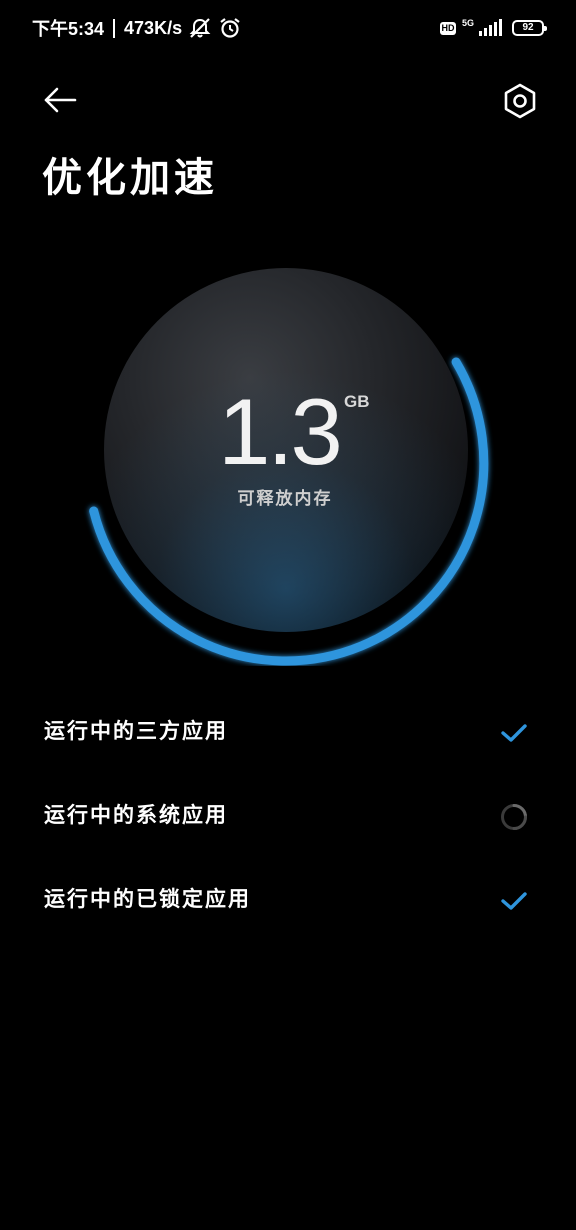  Describe the element at coordinates (288, 28) in the screenshot. I see `status-bar: 下午5:34 473K/s HD 5G 92` at that location.